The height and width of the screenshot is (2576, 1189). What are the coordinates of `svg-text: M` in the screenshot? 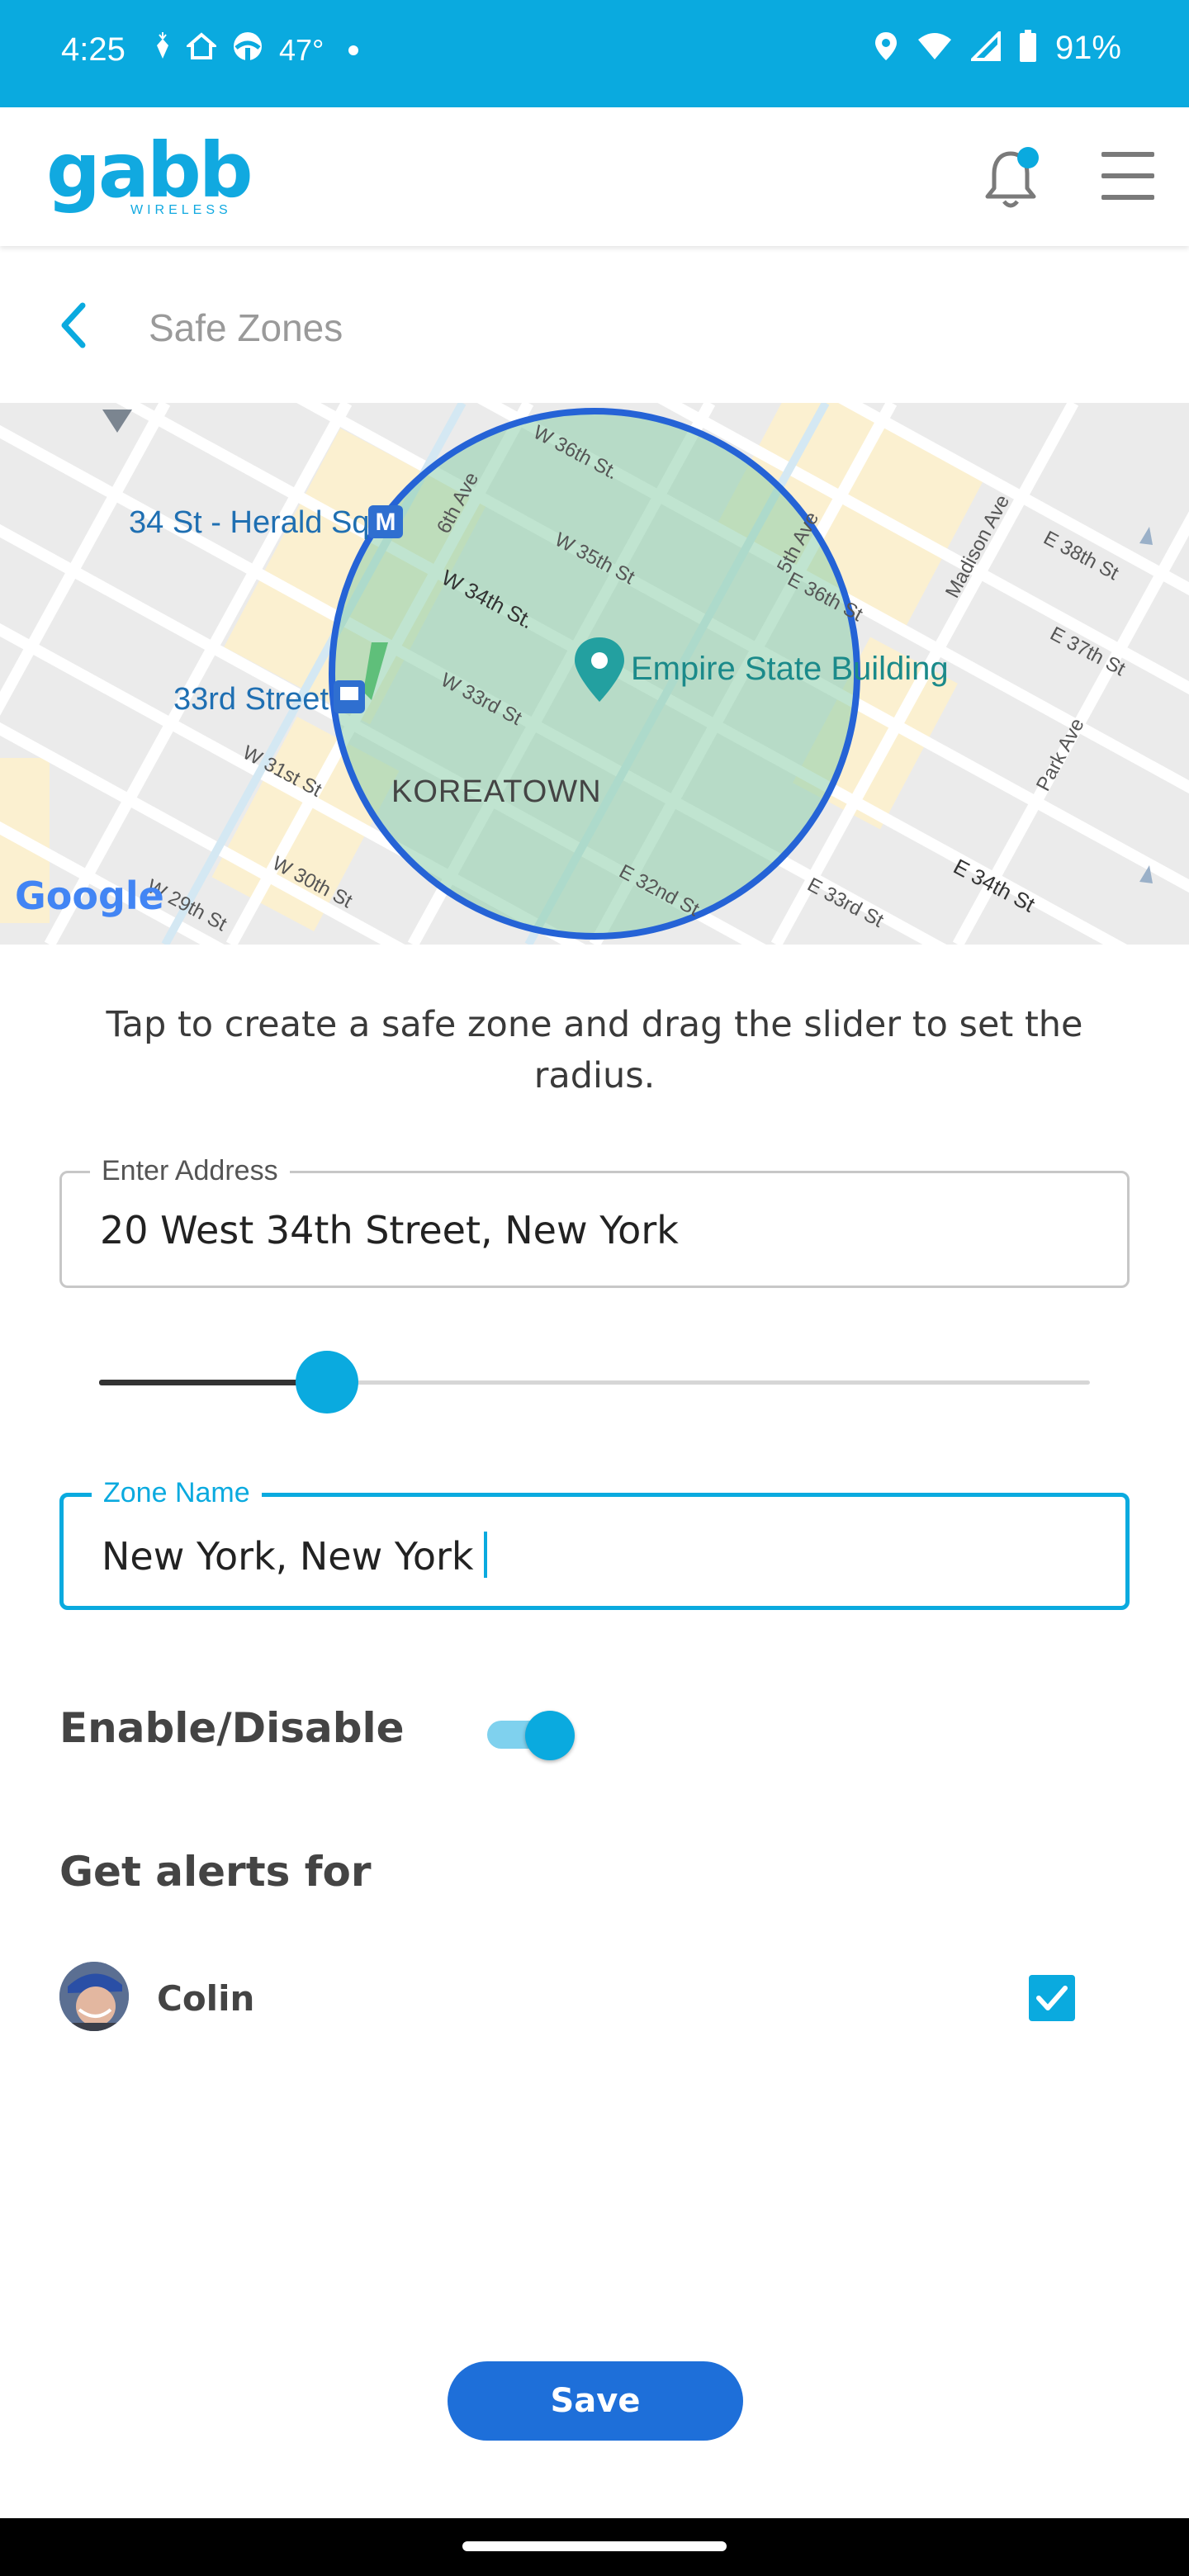 It's located at (386, 522).